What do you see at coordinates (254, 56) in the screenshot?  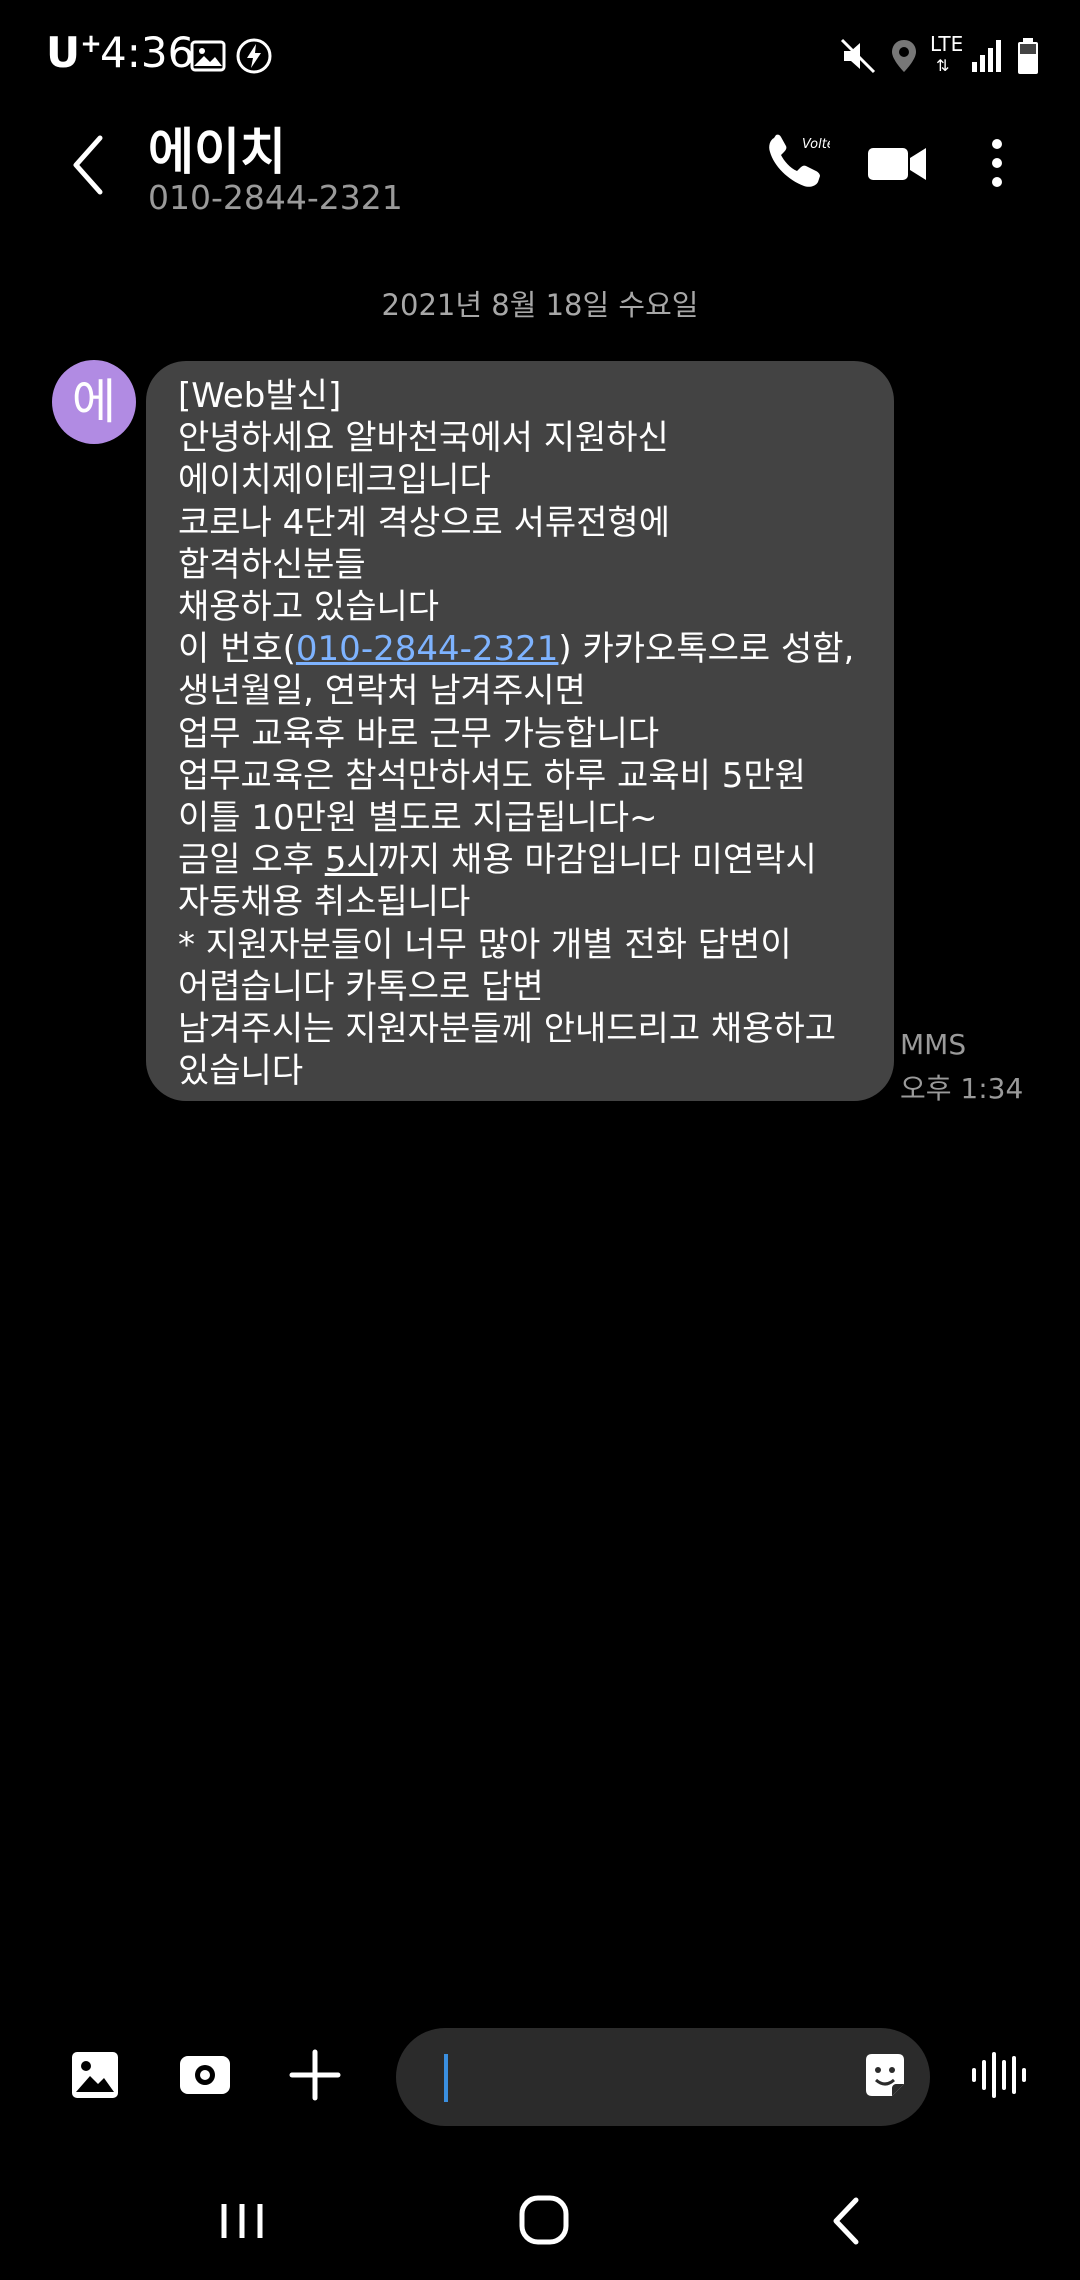 I see `charging-notification-icon` at bounding box center [254, 56].